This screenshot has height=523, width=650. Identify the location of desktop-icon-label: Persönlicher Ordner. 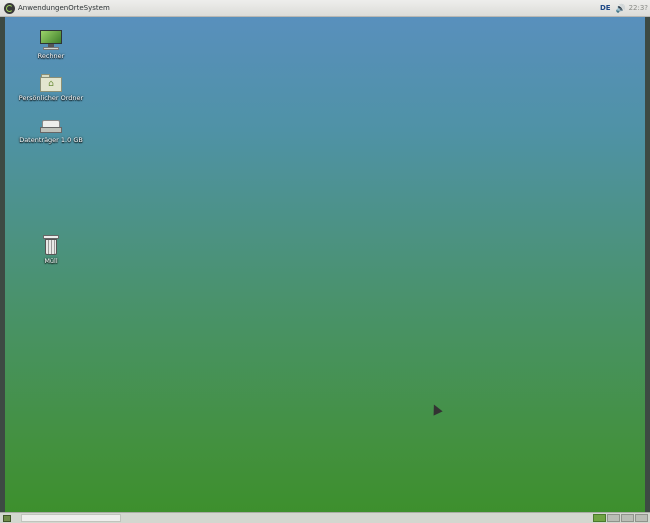
(51, 98).